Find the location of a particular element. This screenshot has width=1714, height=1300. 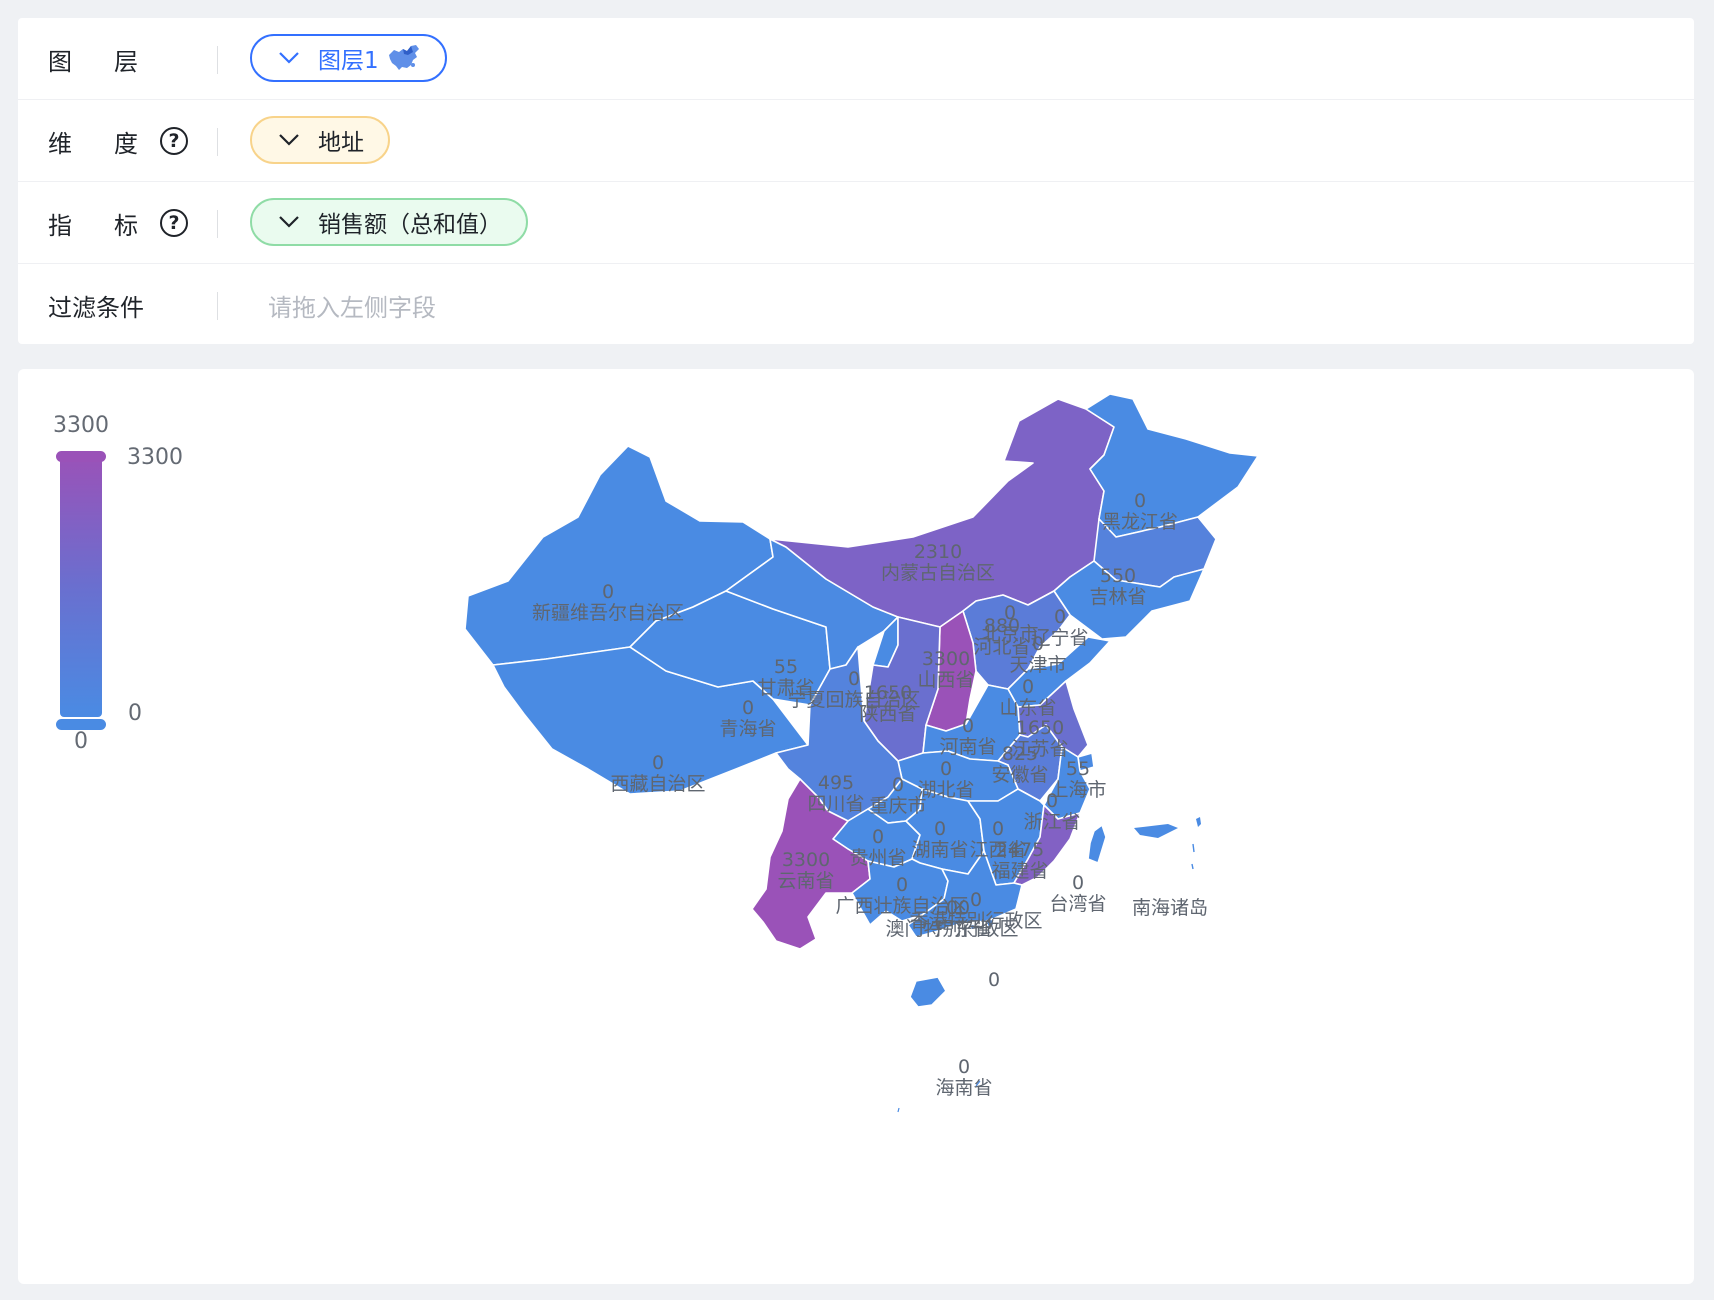

region-name-label: 河南省 is located at coordinates (967, 747).